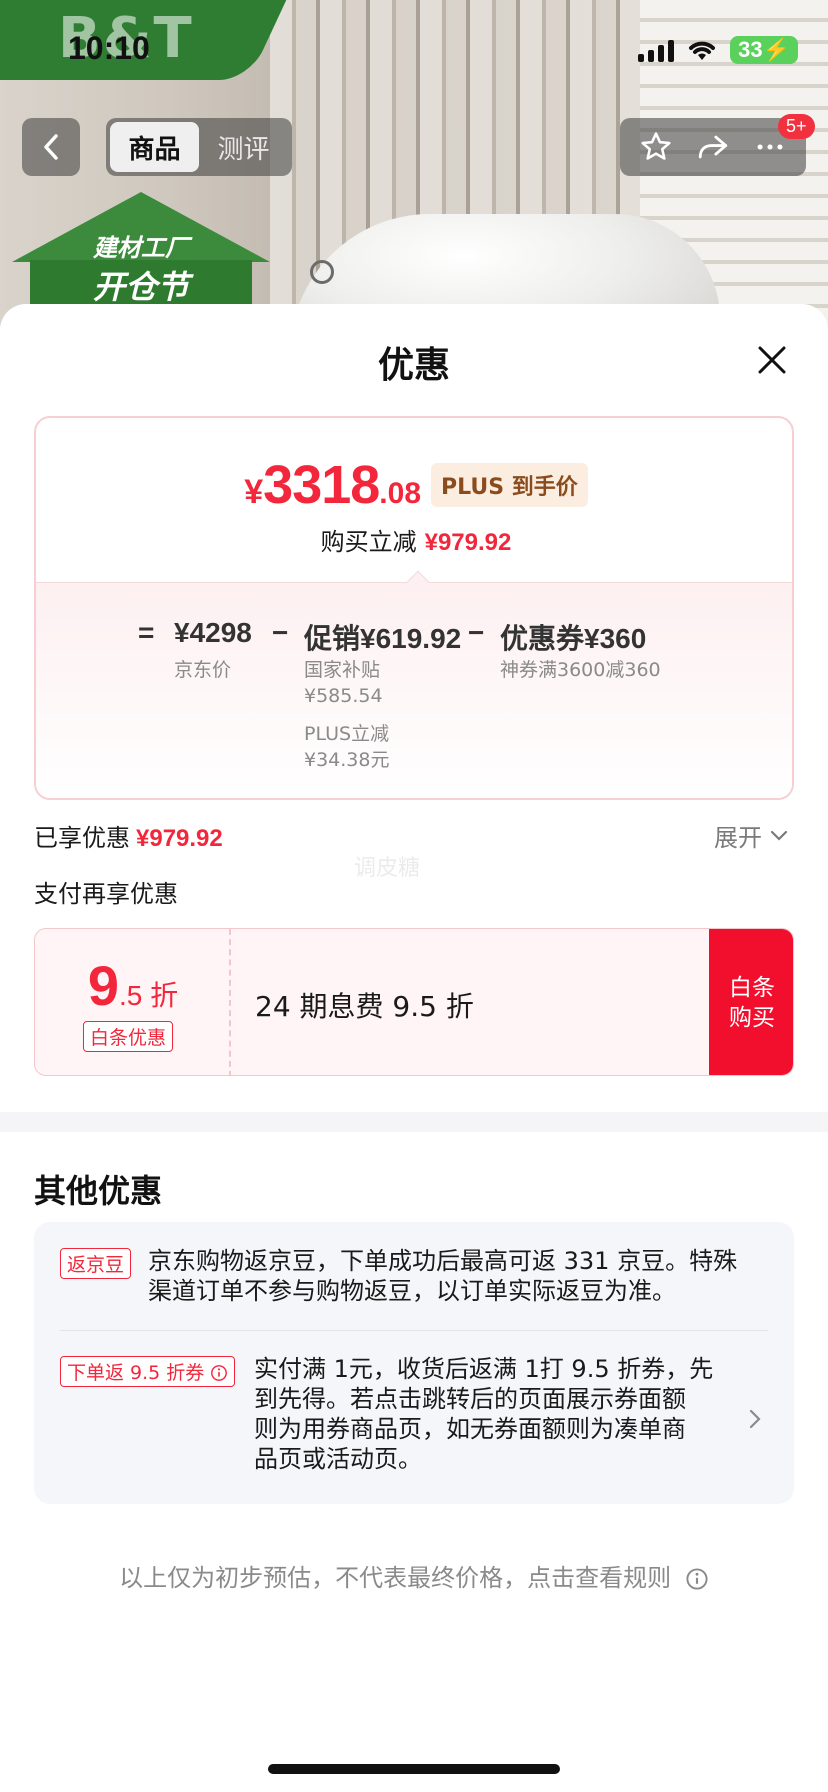  Describe the element at coordinates (414, 1330) in the screenshot. I see `offer-divider` at that location.